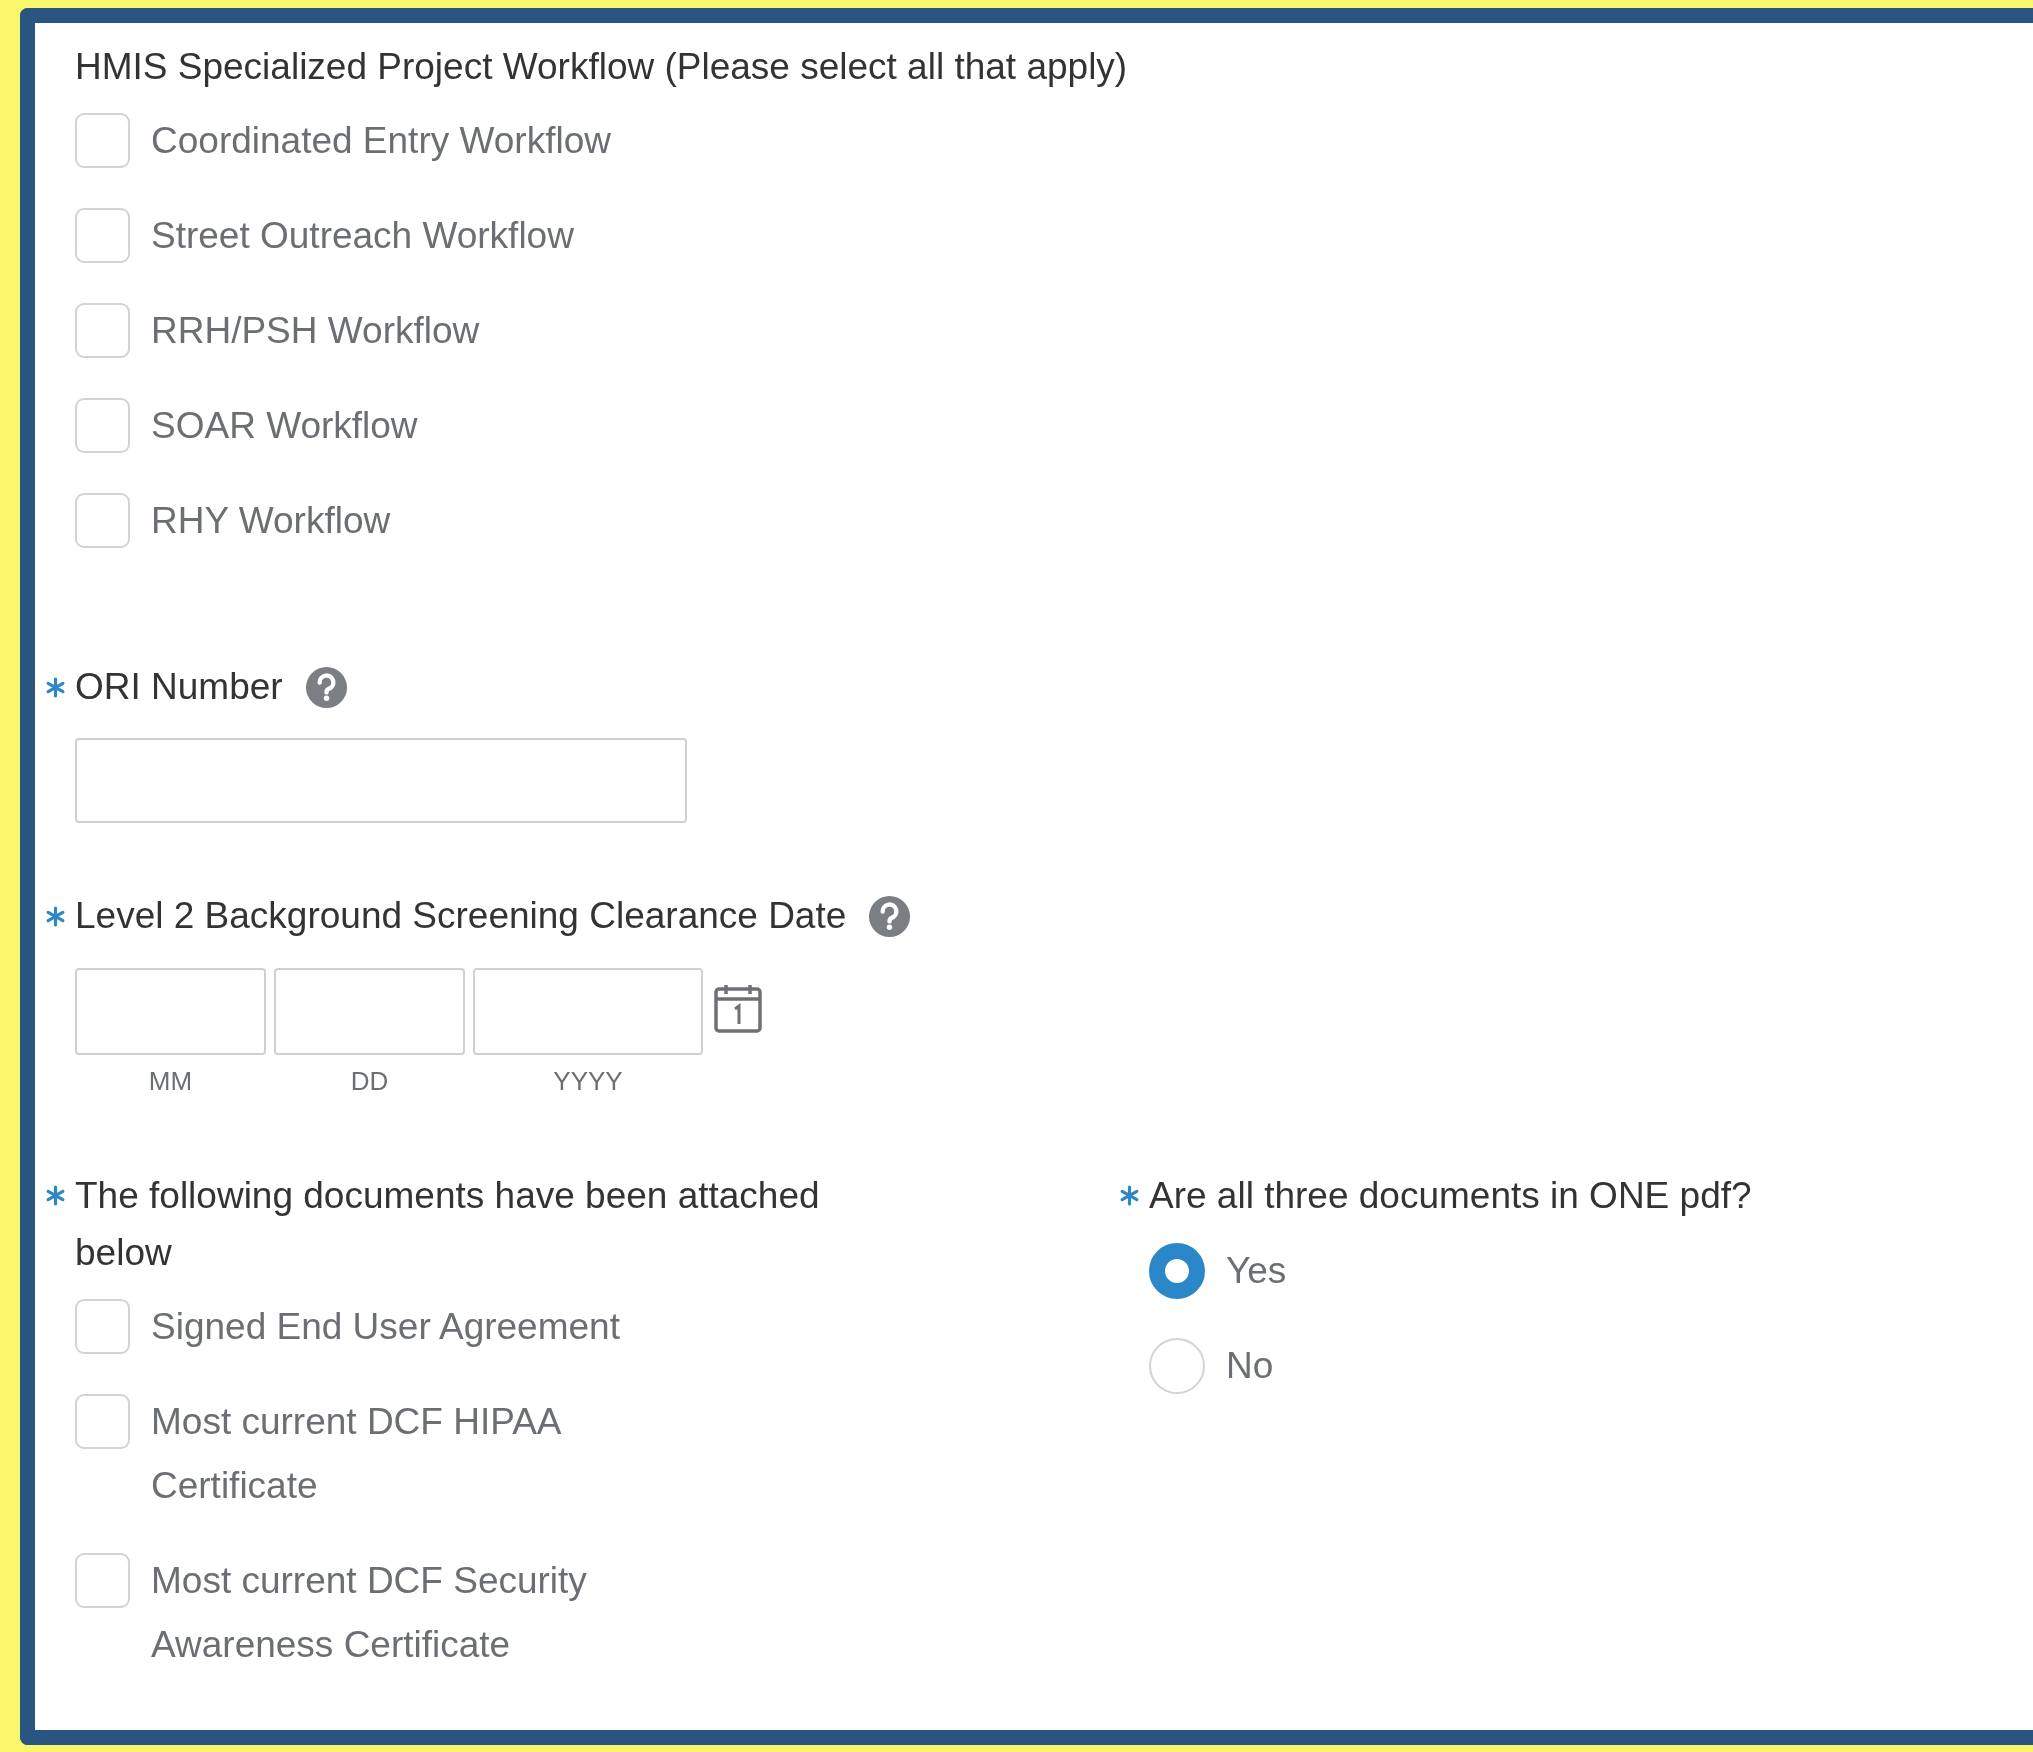 Image resolution: width=2033 pixels, height=1752 pixels. What do you see at coordinates (738, 1008) in the screenshot?
I see `calendar-icon` at bounding box center [738, 1008].